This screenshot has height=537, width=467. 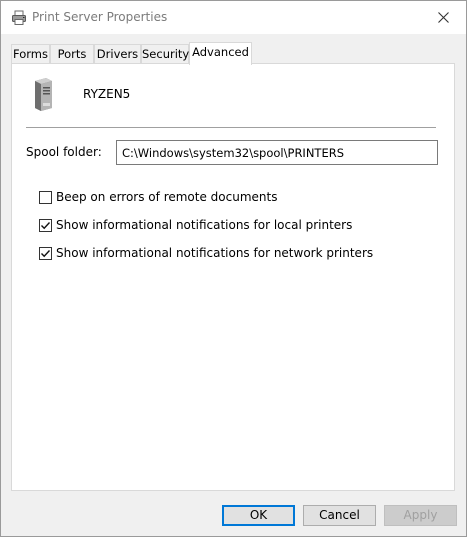 I want to click on beep-remote-errors-checkbox, so click(x=45, y=197).